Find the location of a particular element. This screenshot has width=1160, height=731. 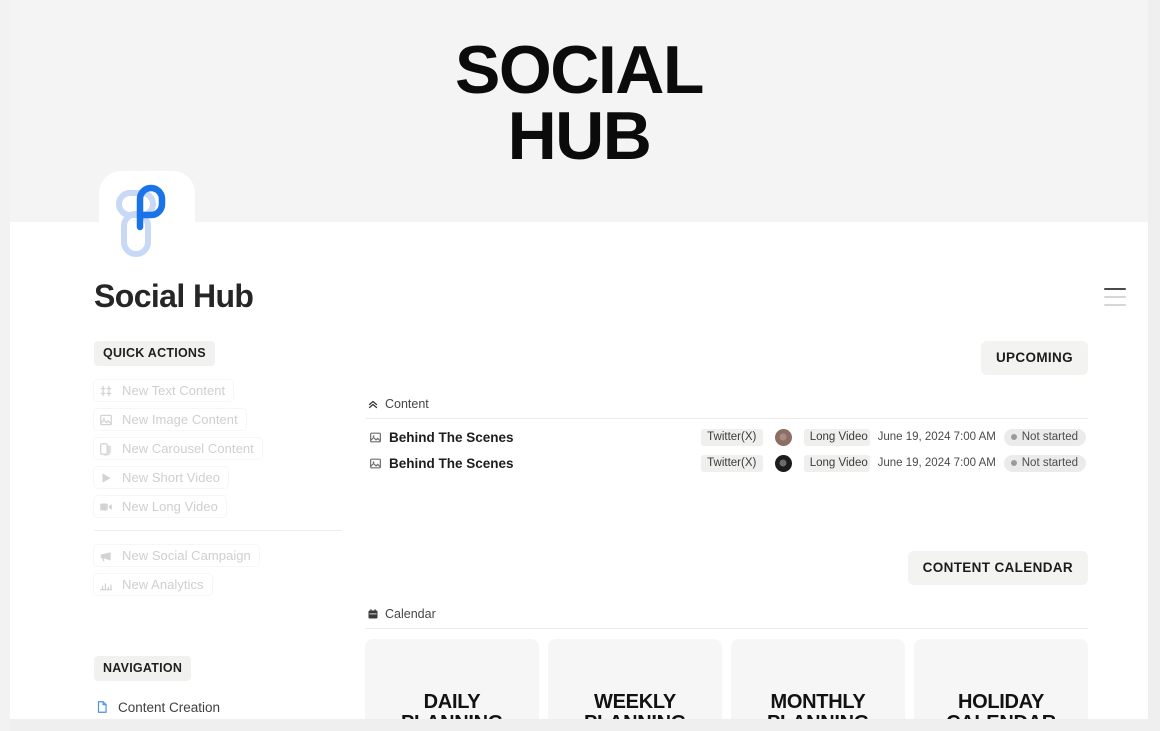

page-title: Social Hub is located at coordinates (174, 296).